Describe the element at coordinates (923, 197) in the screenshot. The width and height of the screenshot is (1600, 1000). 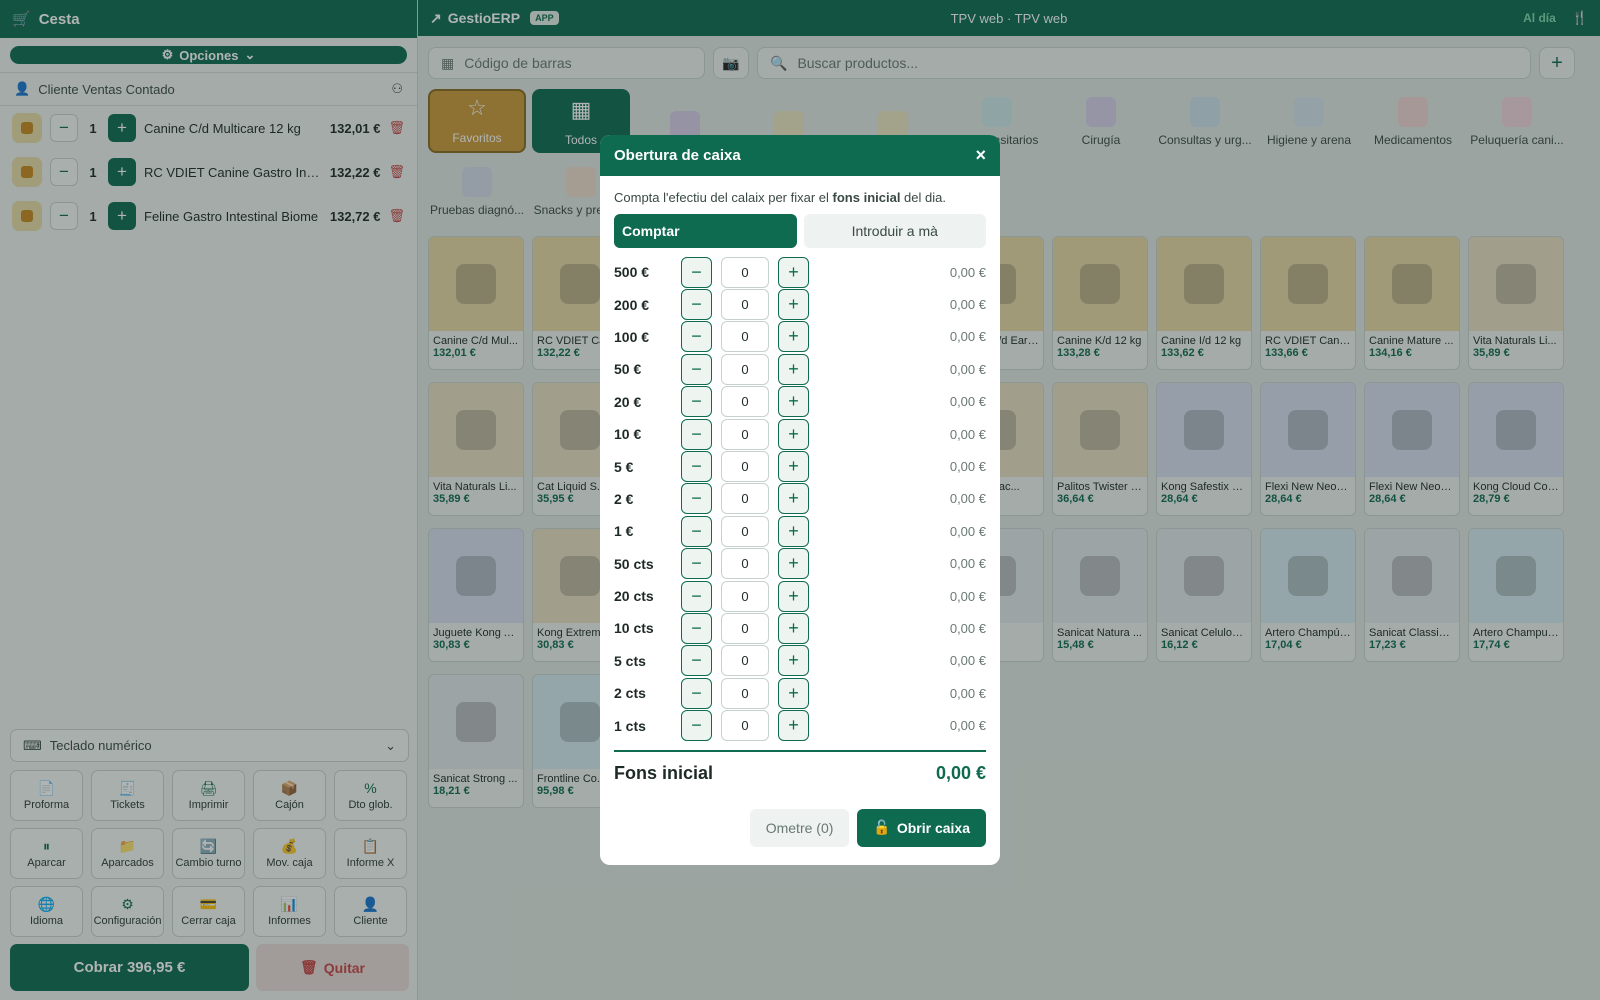
I see `desc-text-end: del dia.` at that location.